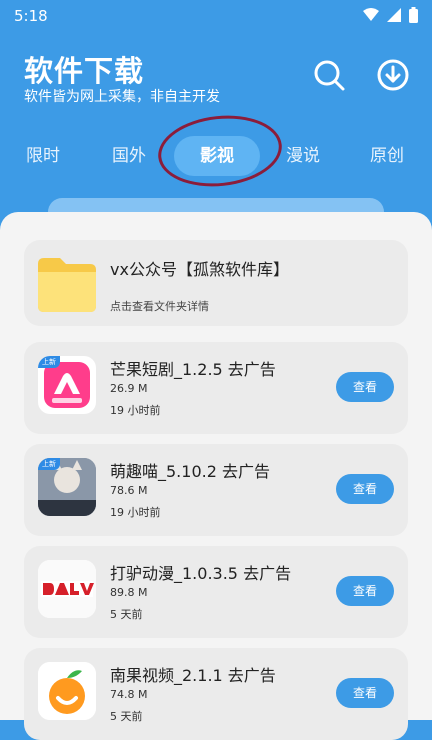  I want to click on app-name: 芒果短剧_1.2.5 去广告, so click(193, 369).